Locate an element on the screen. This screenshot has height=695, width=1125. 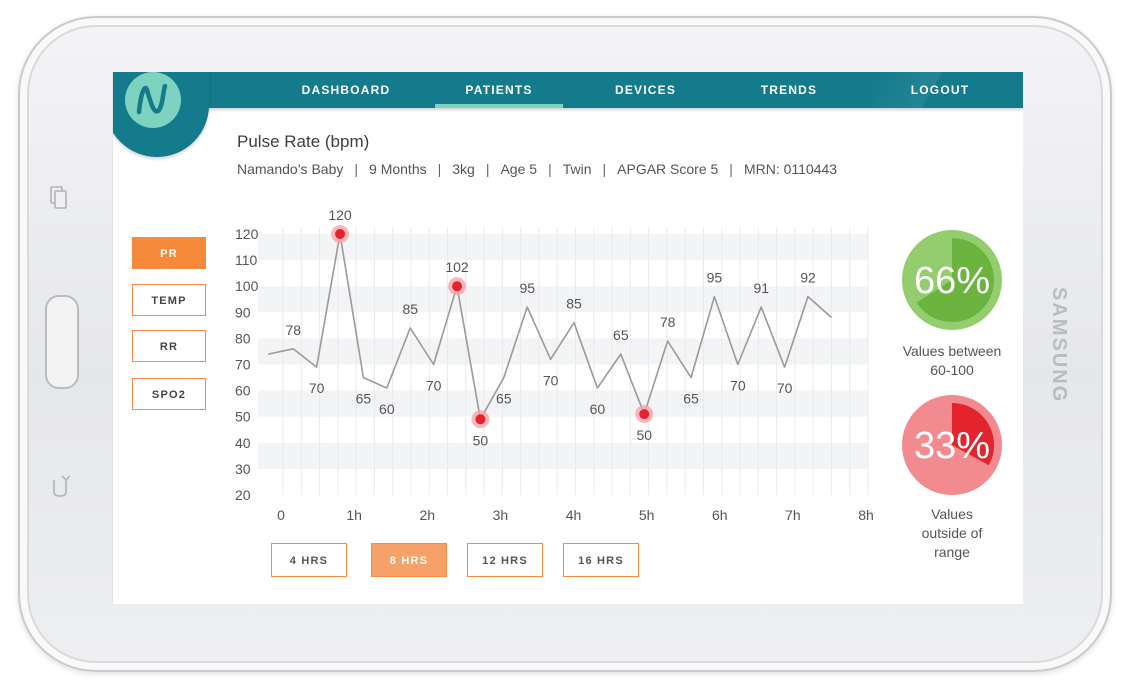
range-12hrs-button: 12 HRS is located at coordinates (505, 560).